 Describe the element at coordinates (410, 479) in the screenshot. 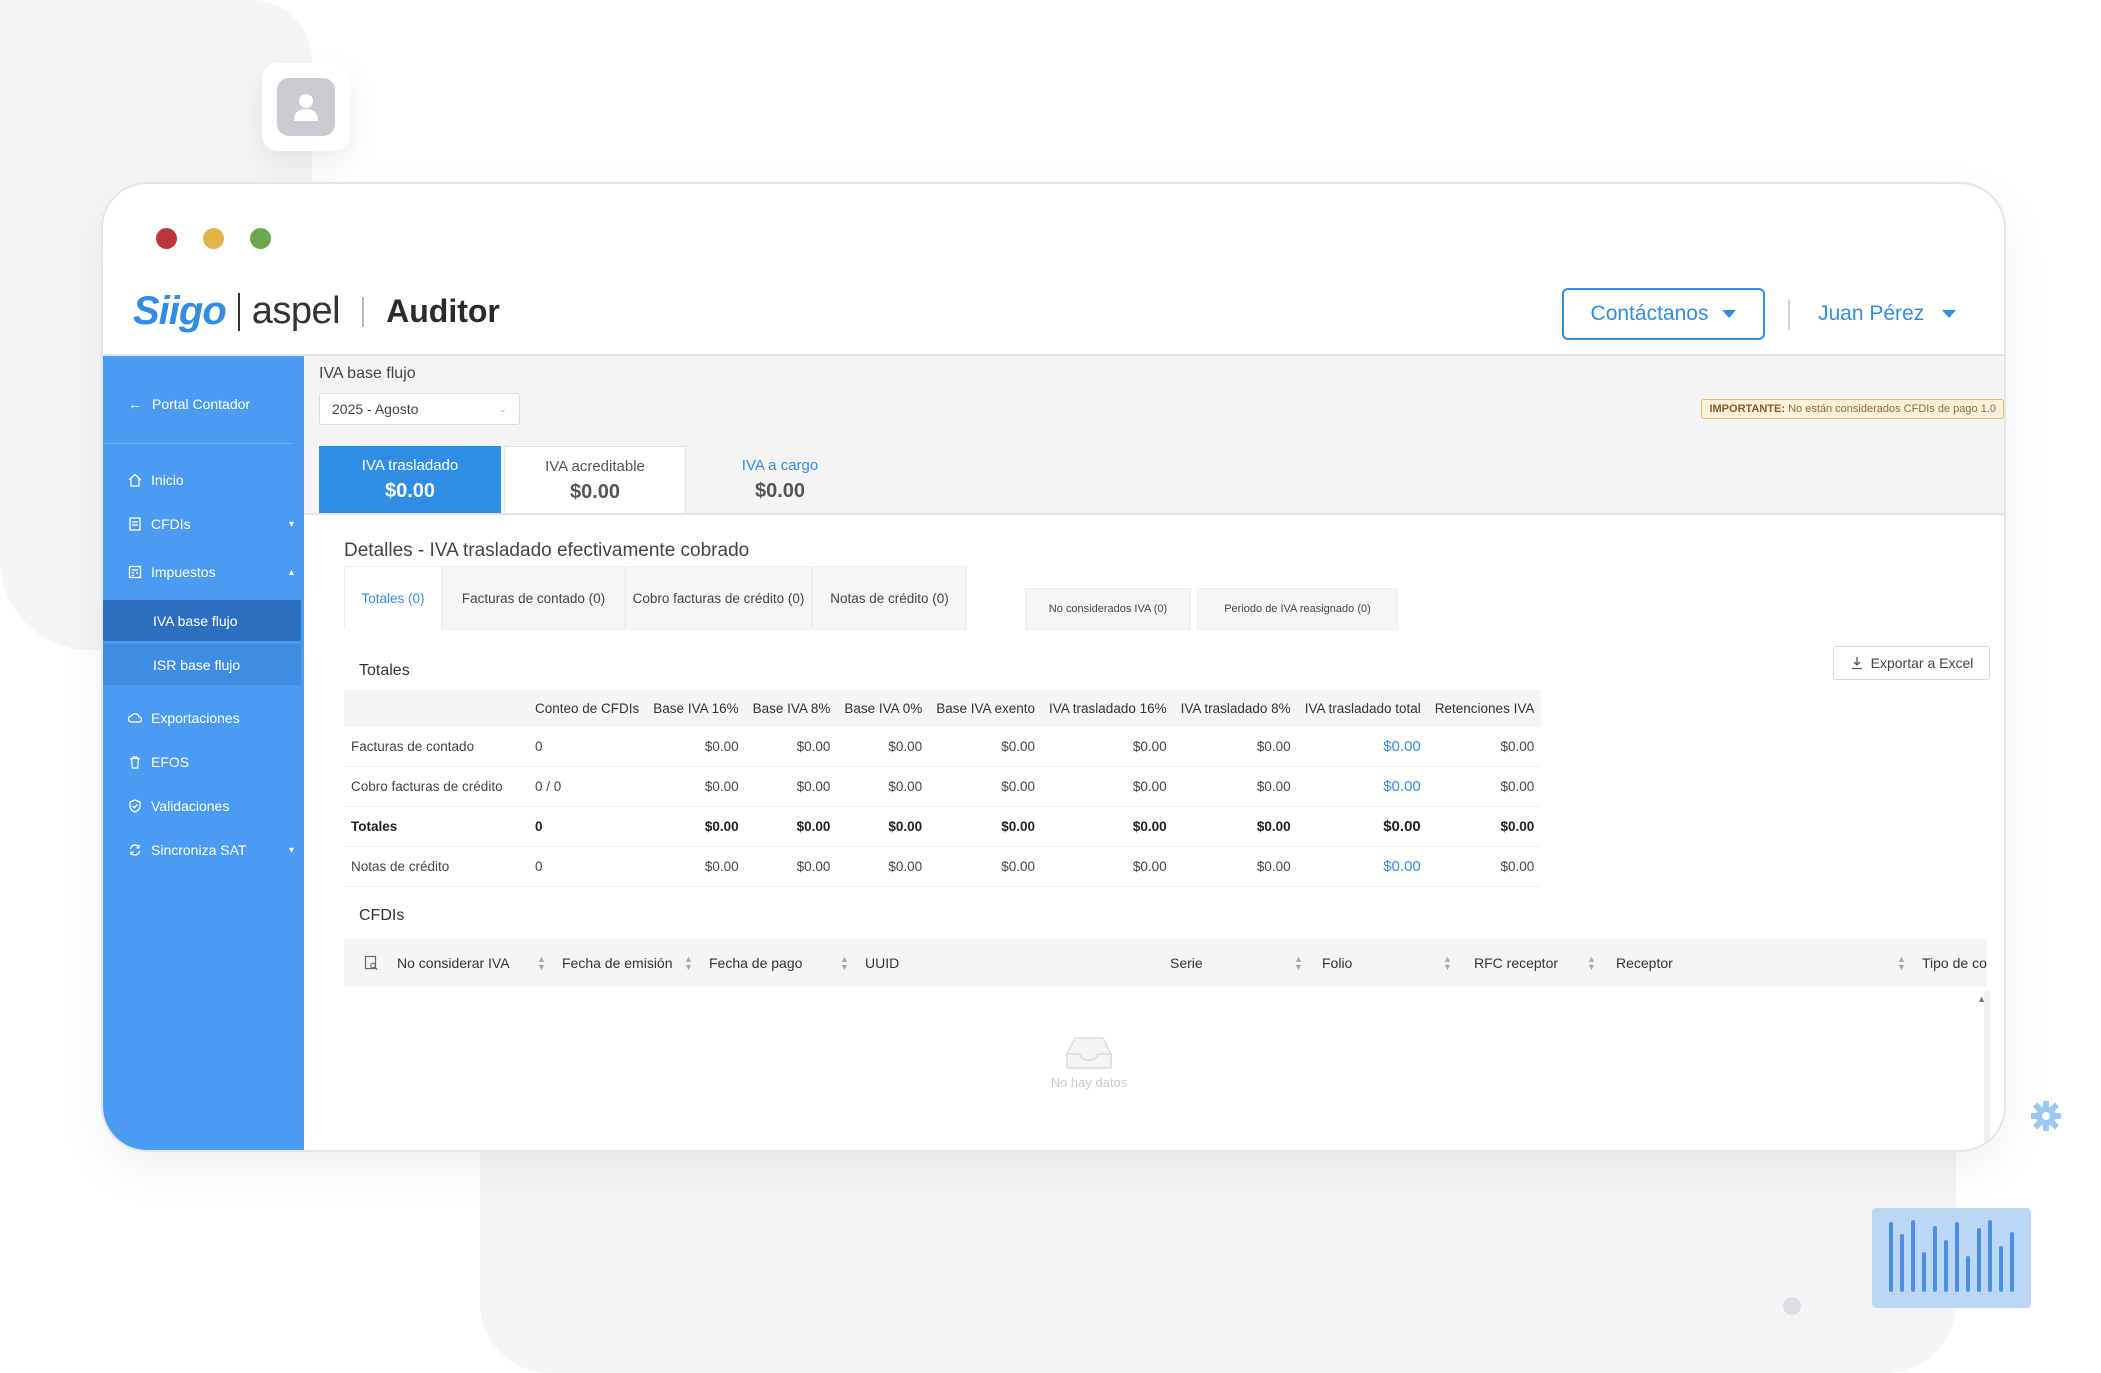

I see `tab-iva-trasladado: IVA trasladado $0.00` at that location.